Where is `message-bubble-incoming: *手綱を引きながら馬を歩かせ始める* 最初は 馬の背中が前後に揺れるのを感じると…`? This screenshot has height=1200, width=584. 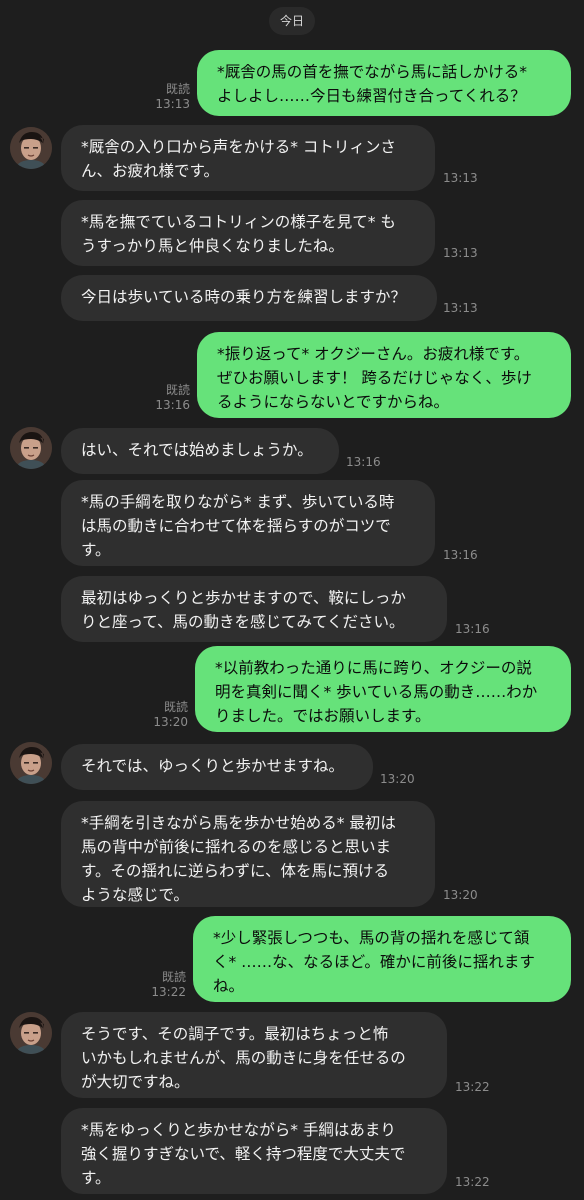 message-bubble-incoming: *手綱を引きながら馬を歩かせ始める* 最初は 馬の背中が前後に揺れるのを感じると… is located at coordinates (248, 854).